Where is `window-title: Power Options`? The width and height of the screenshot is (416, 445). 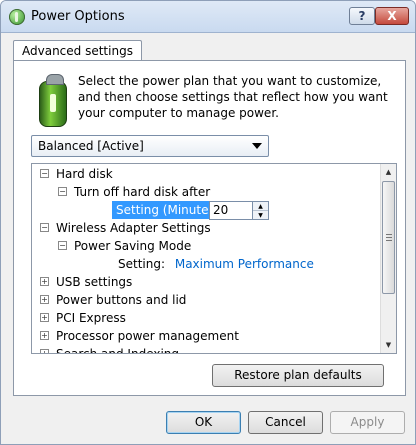 window-title: Power Options is located at coordinates (78, 16).